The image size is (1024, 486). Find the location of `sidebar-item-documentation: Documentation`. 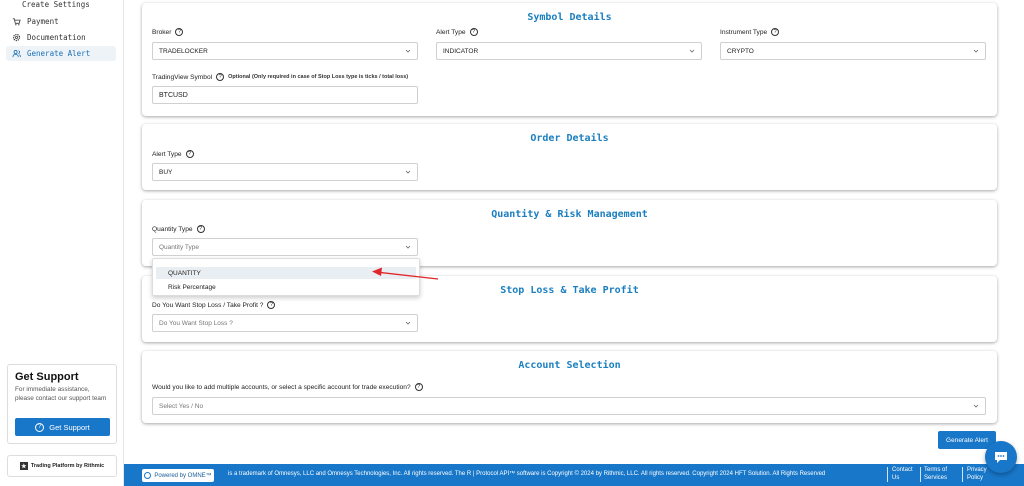

sidebar-item-documentation: Documentation is located at coordinates (61, 37).